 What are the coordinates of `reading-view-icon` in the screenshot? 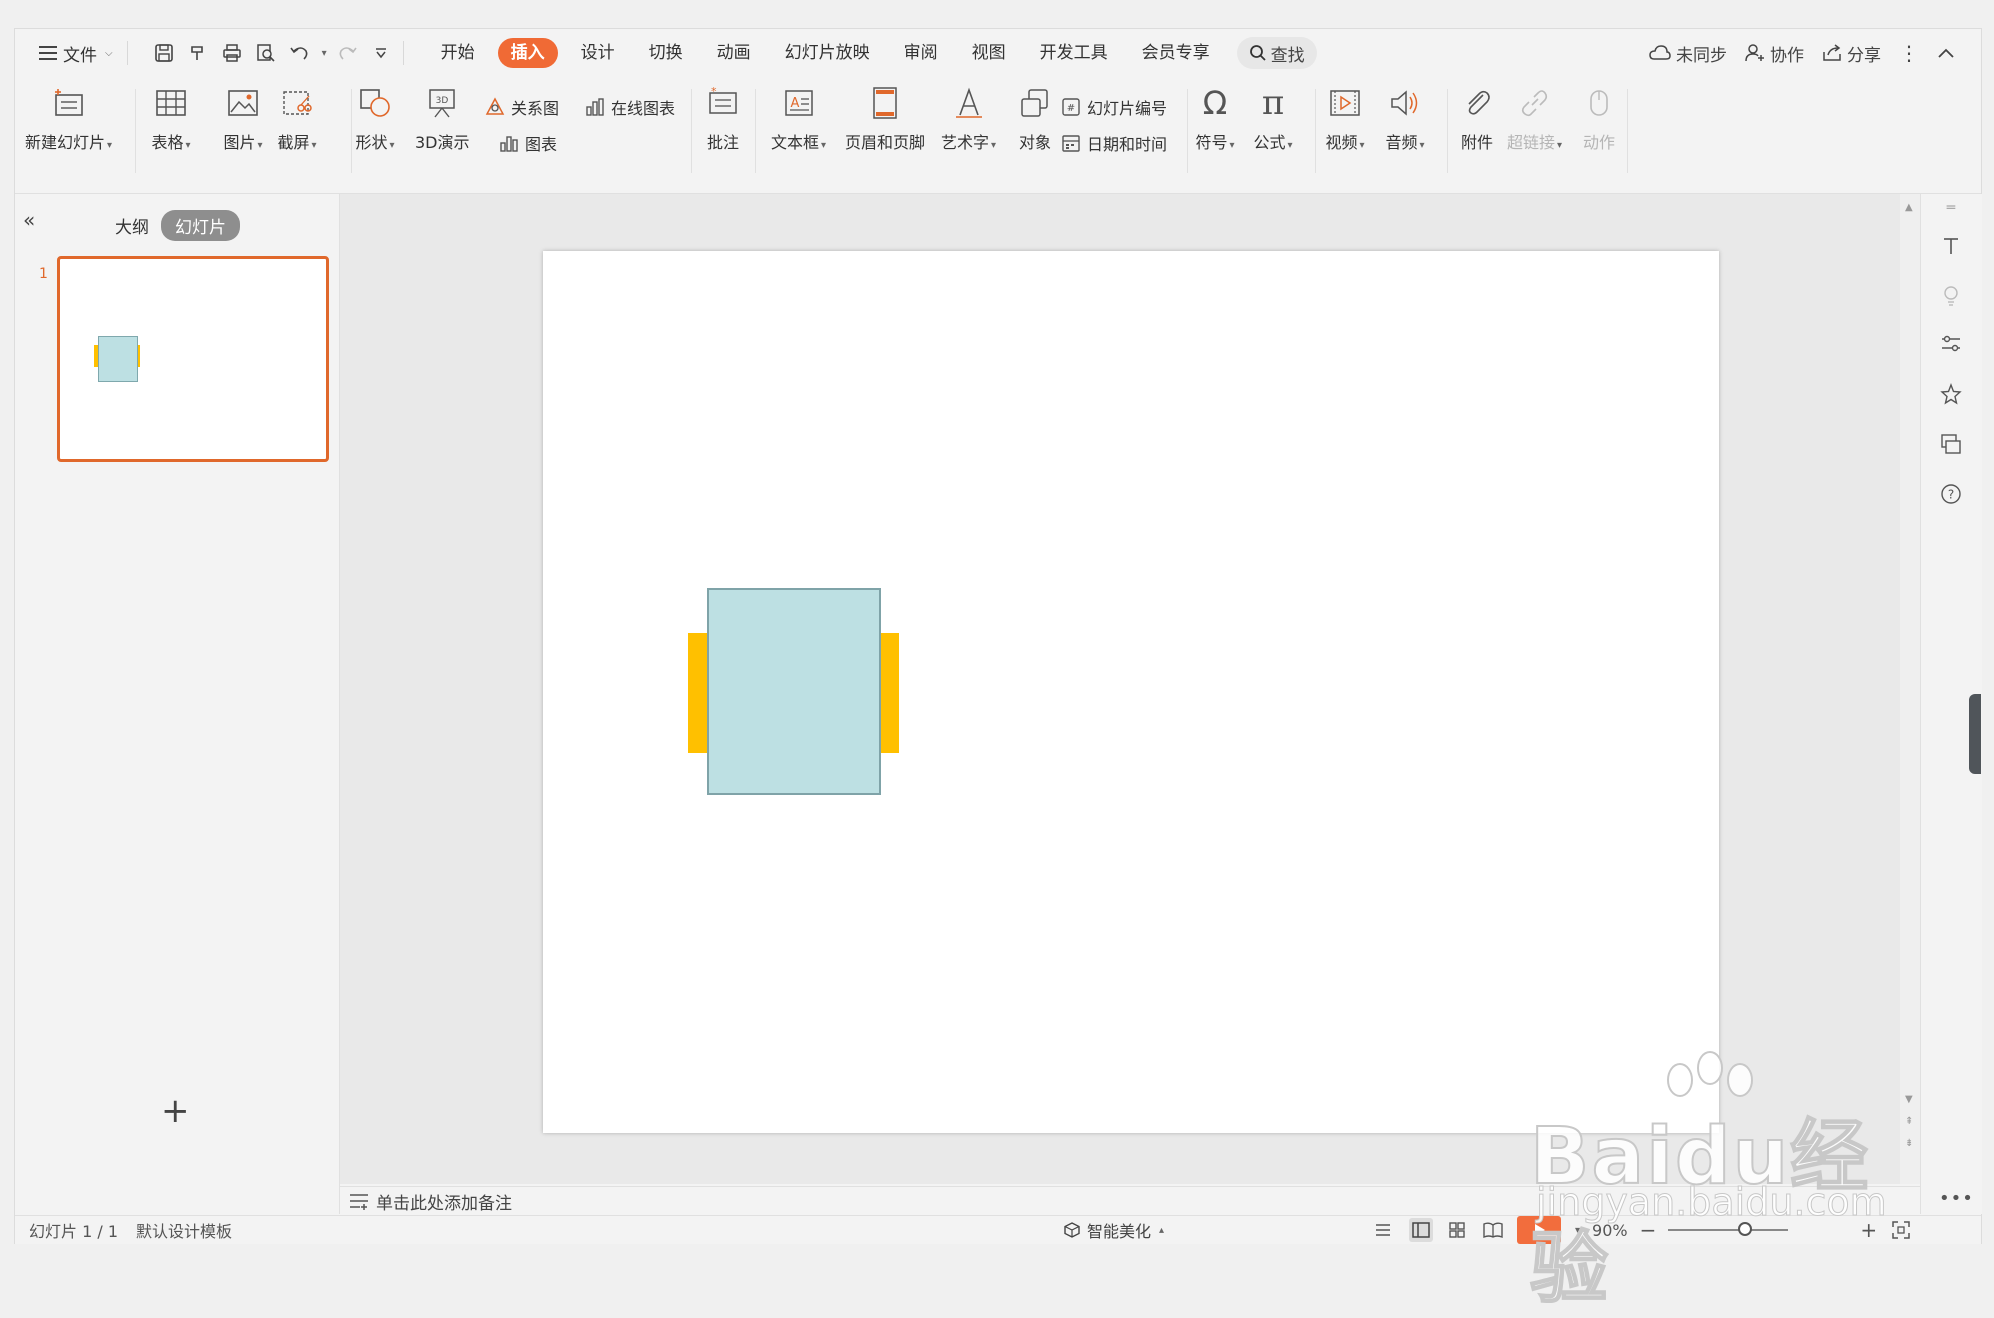 It's located at (1493, 1230).